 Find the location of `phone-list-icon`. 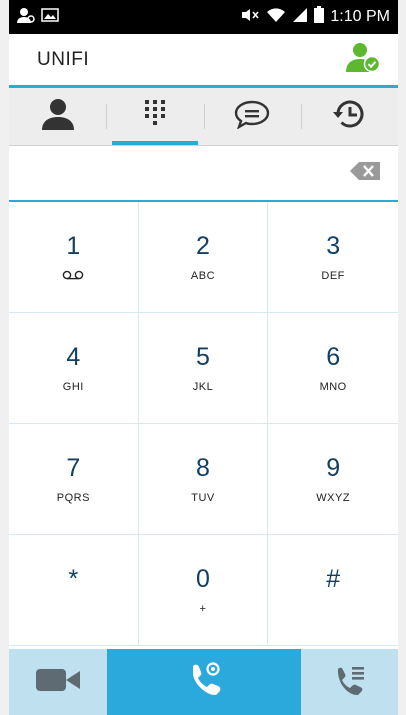

phone-list-icon is located at coordinates (349, 682).